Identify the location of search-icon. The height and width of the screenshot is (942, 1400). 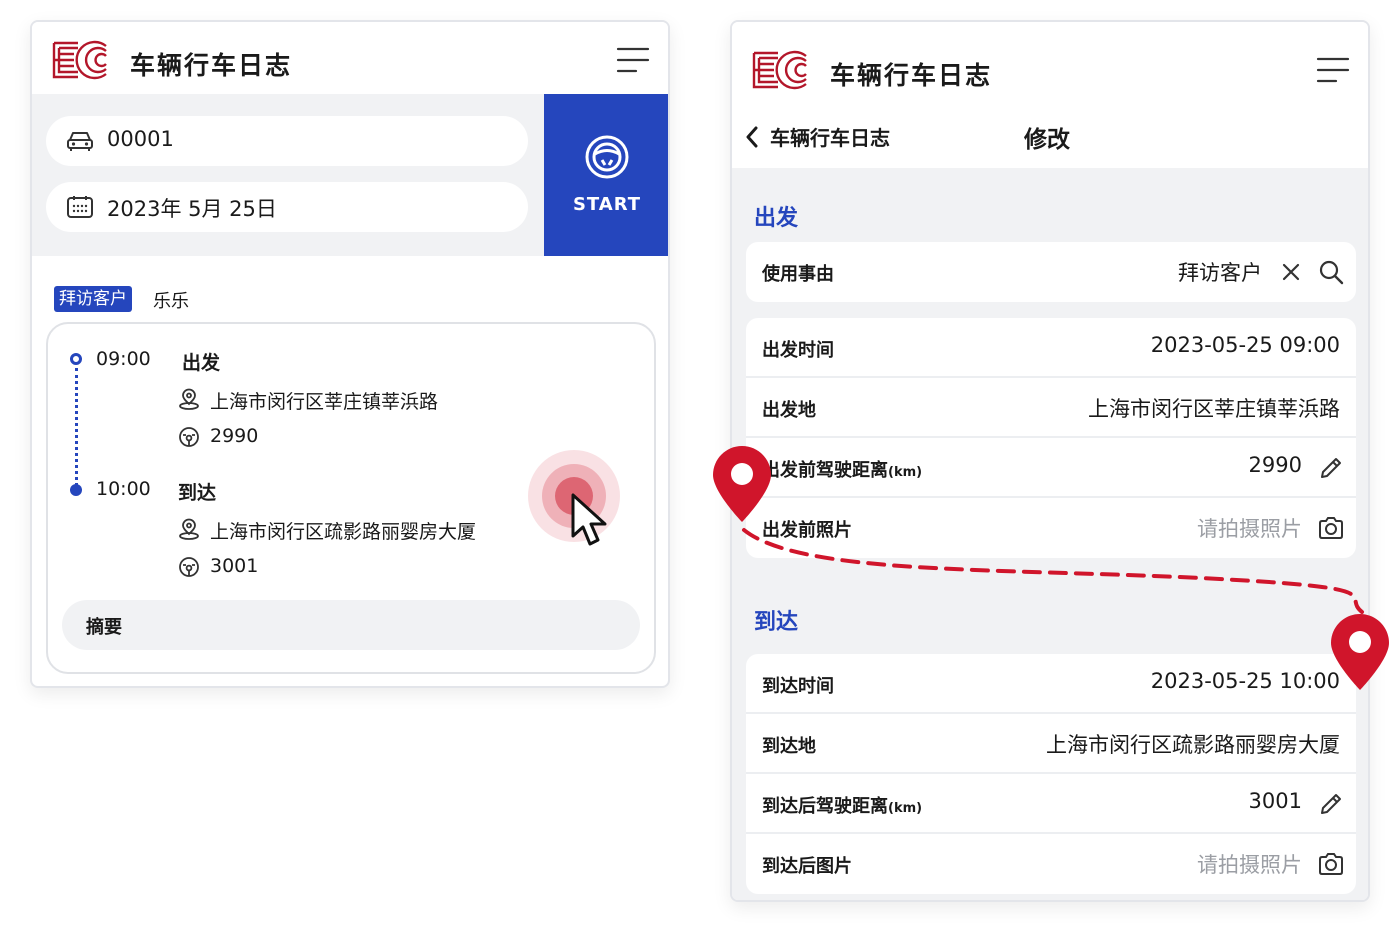
(1331, 272).